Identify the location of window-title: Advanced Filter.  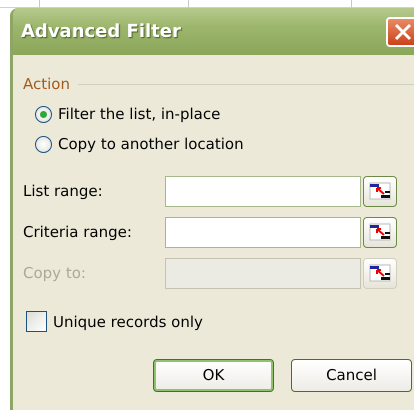
(101, 32).